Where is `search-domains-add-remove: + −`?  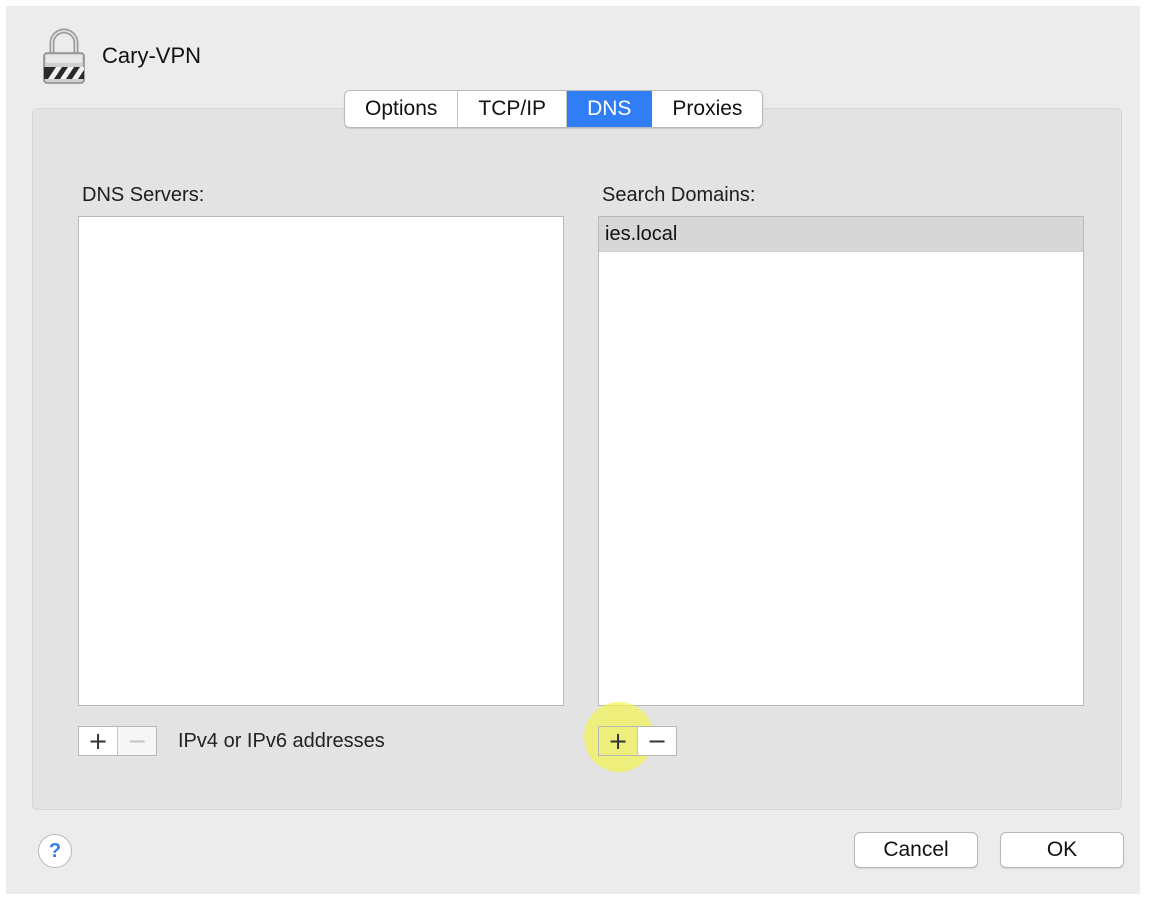 search-domains-add-remove: + − is located at coordinates (637, 741).